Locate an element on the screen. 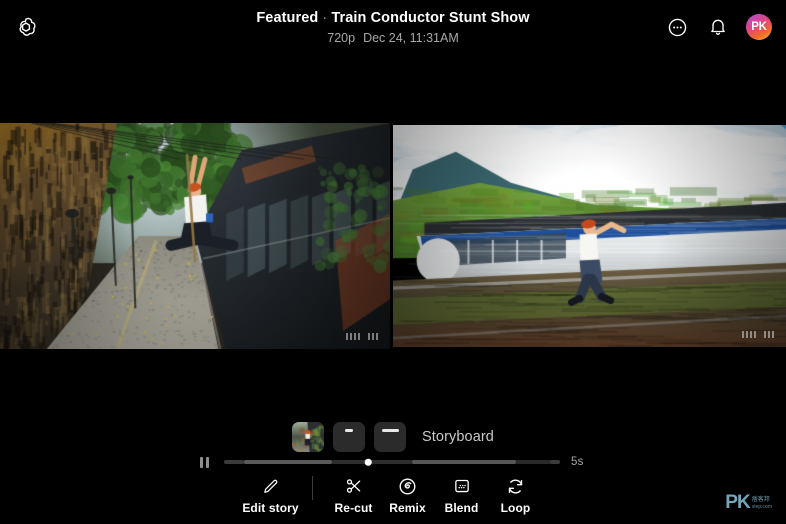  timestamp-label: Dec 24, 11:31AM is located at coordinates (411, 38).